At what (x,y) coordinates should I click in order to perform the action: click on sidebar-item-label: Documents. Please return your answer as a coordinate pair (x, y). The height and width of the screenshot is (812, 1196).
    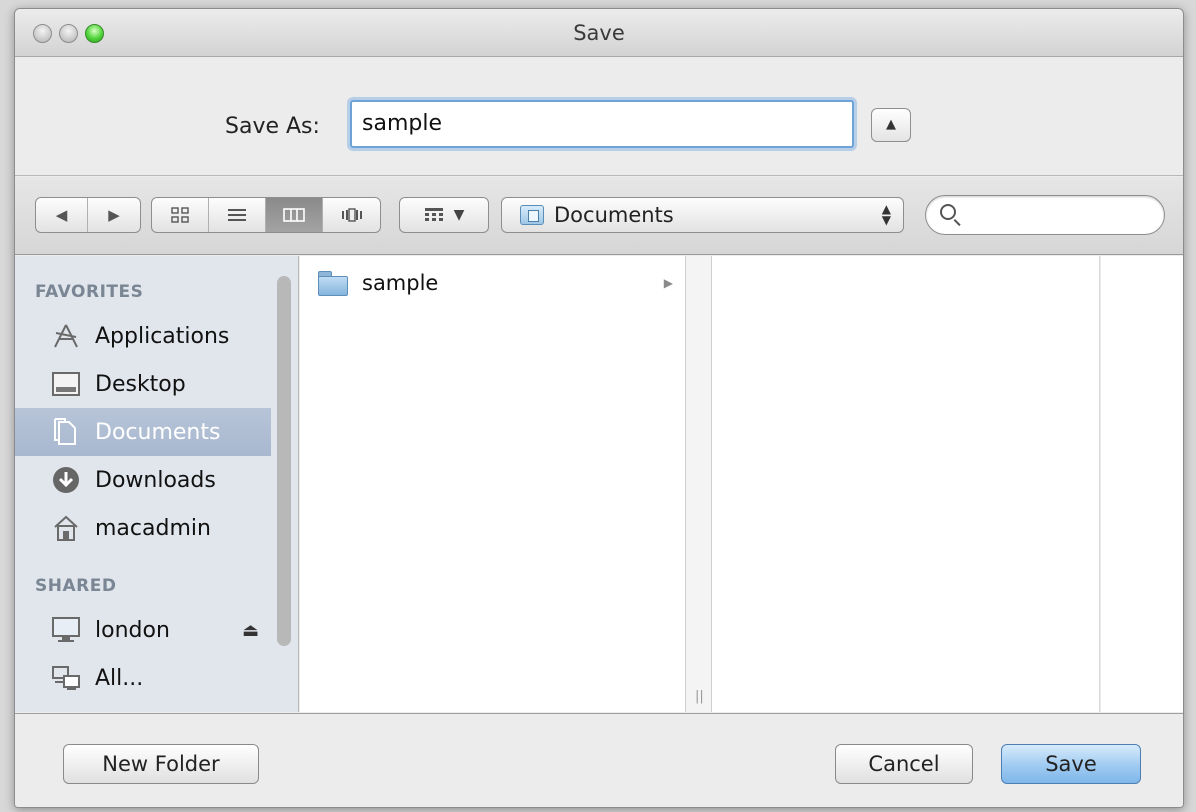
    Looking at the image, I should click on (158, 432).